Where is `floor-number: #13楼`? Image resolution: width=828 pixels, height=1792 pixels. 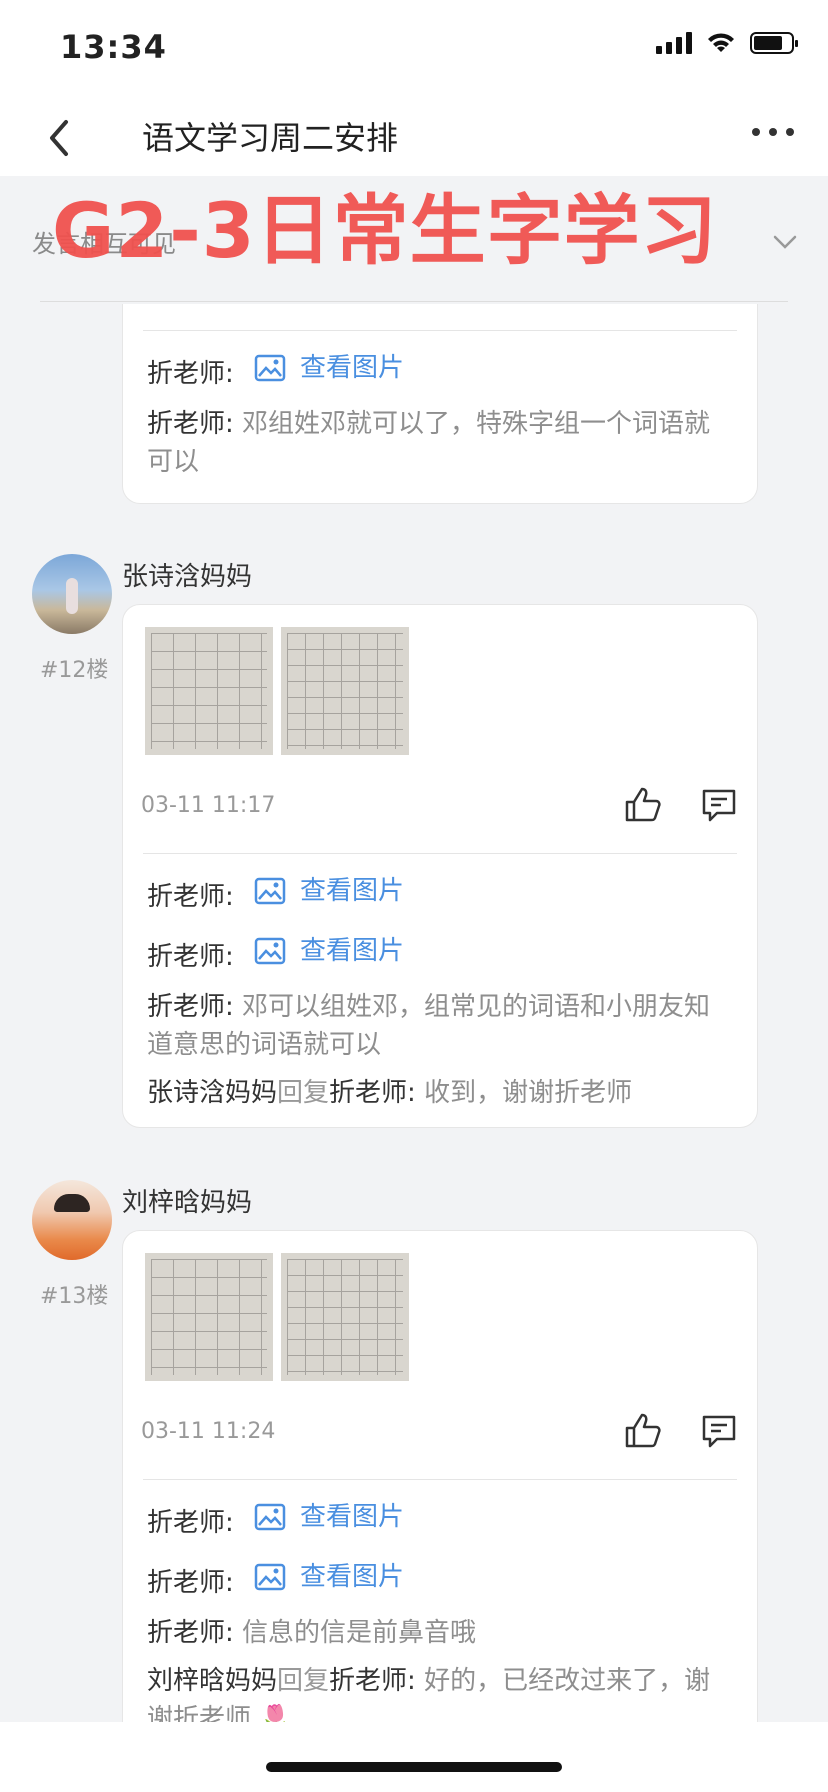
floor-number: #13楼 is located at coordinates (74, 1296).